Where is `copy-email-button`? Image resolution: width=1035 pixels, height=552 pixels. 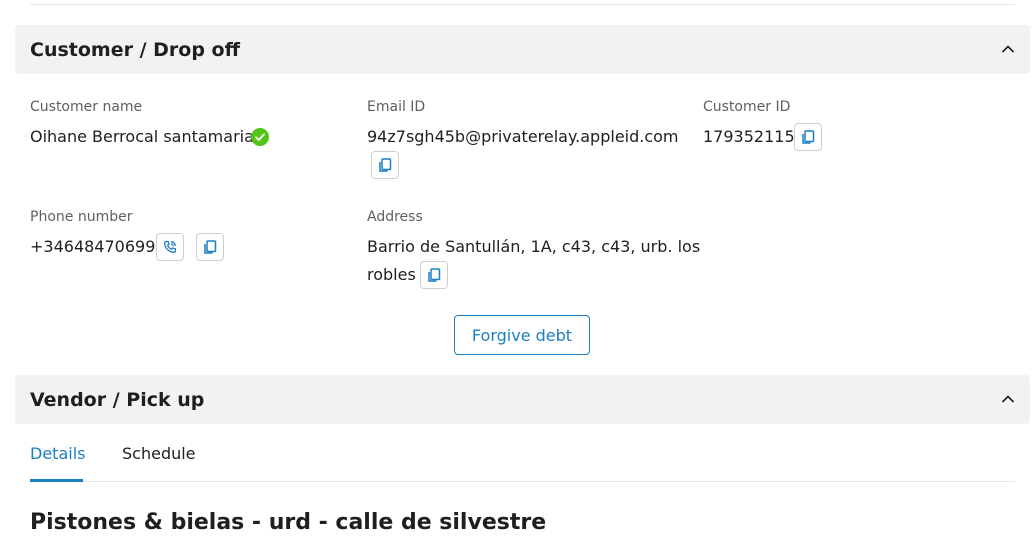 copy-email-button is located at coordinates (385, 165).